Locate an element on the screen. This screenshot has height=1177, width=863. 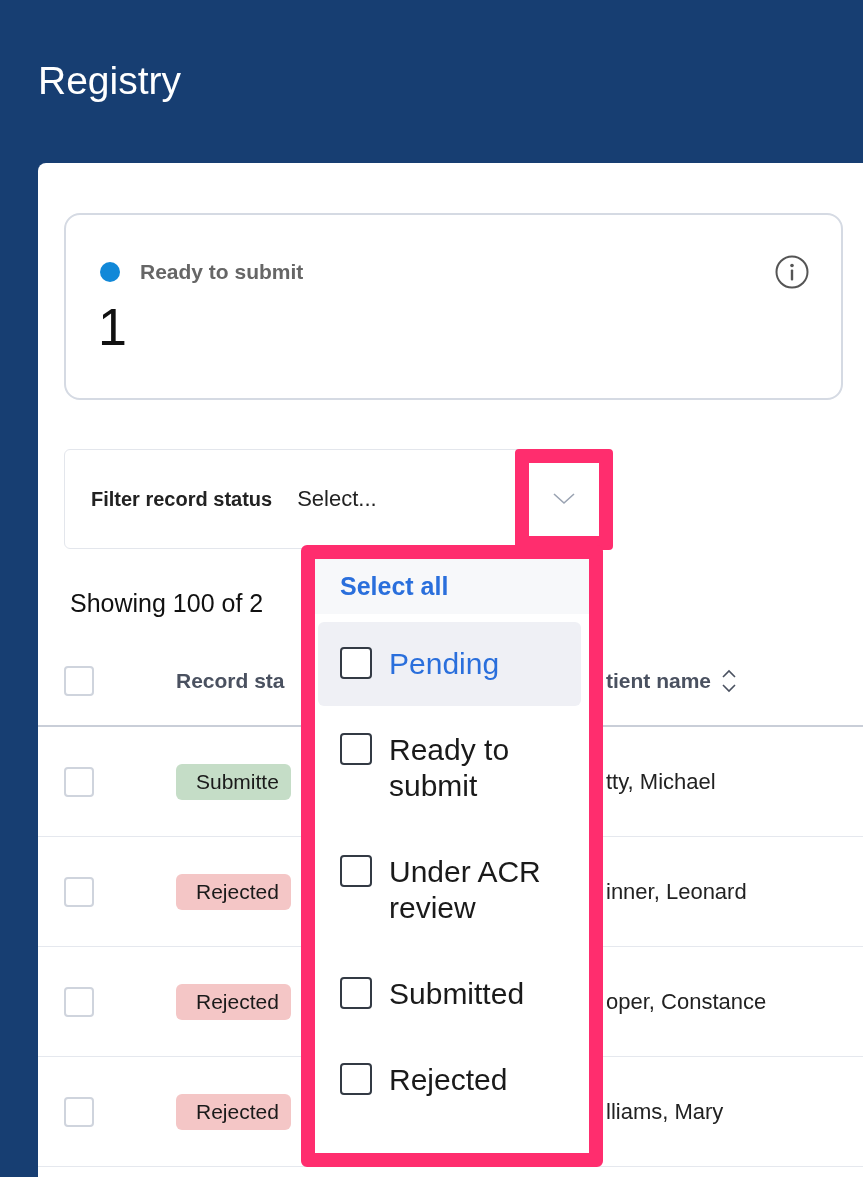
table-cell: inner, Leonard is located at coordinates (676, 891).